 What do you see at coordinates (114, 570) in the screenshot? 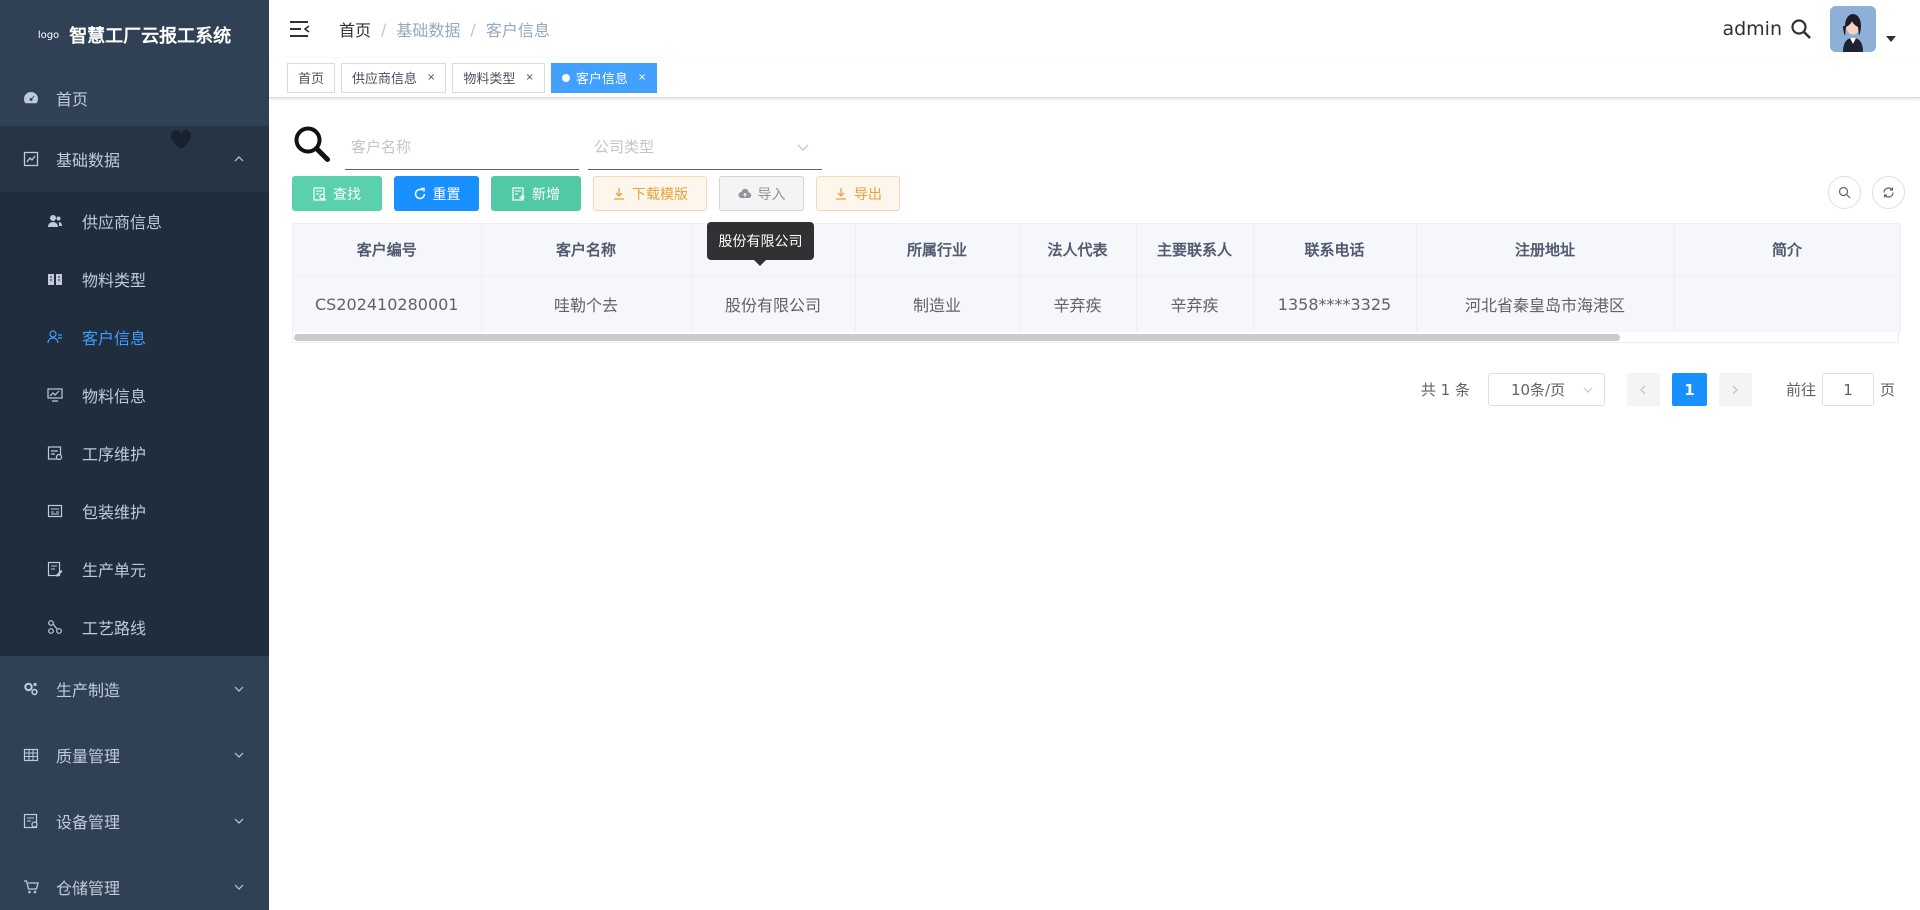
I see `sidebar-item-label: 生产单元` at bounding box center [114, 570].